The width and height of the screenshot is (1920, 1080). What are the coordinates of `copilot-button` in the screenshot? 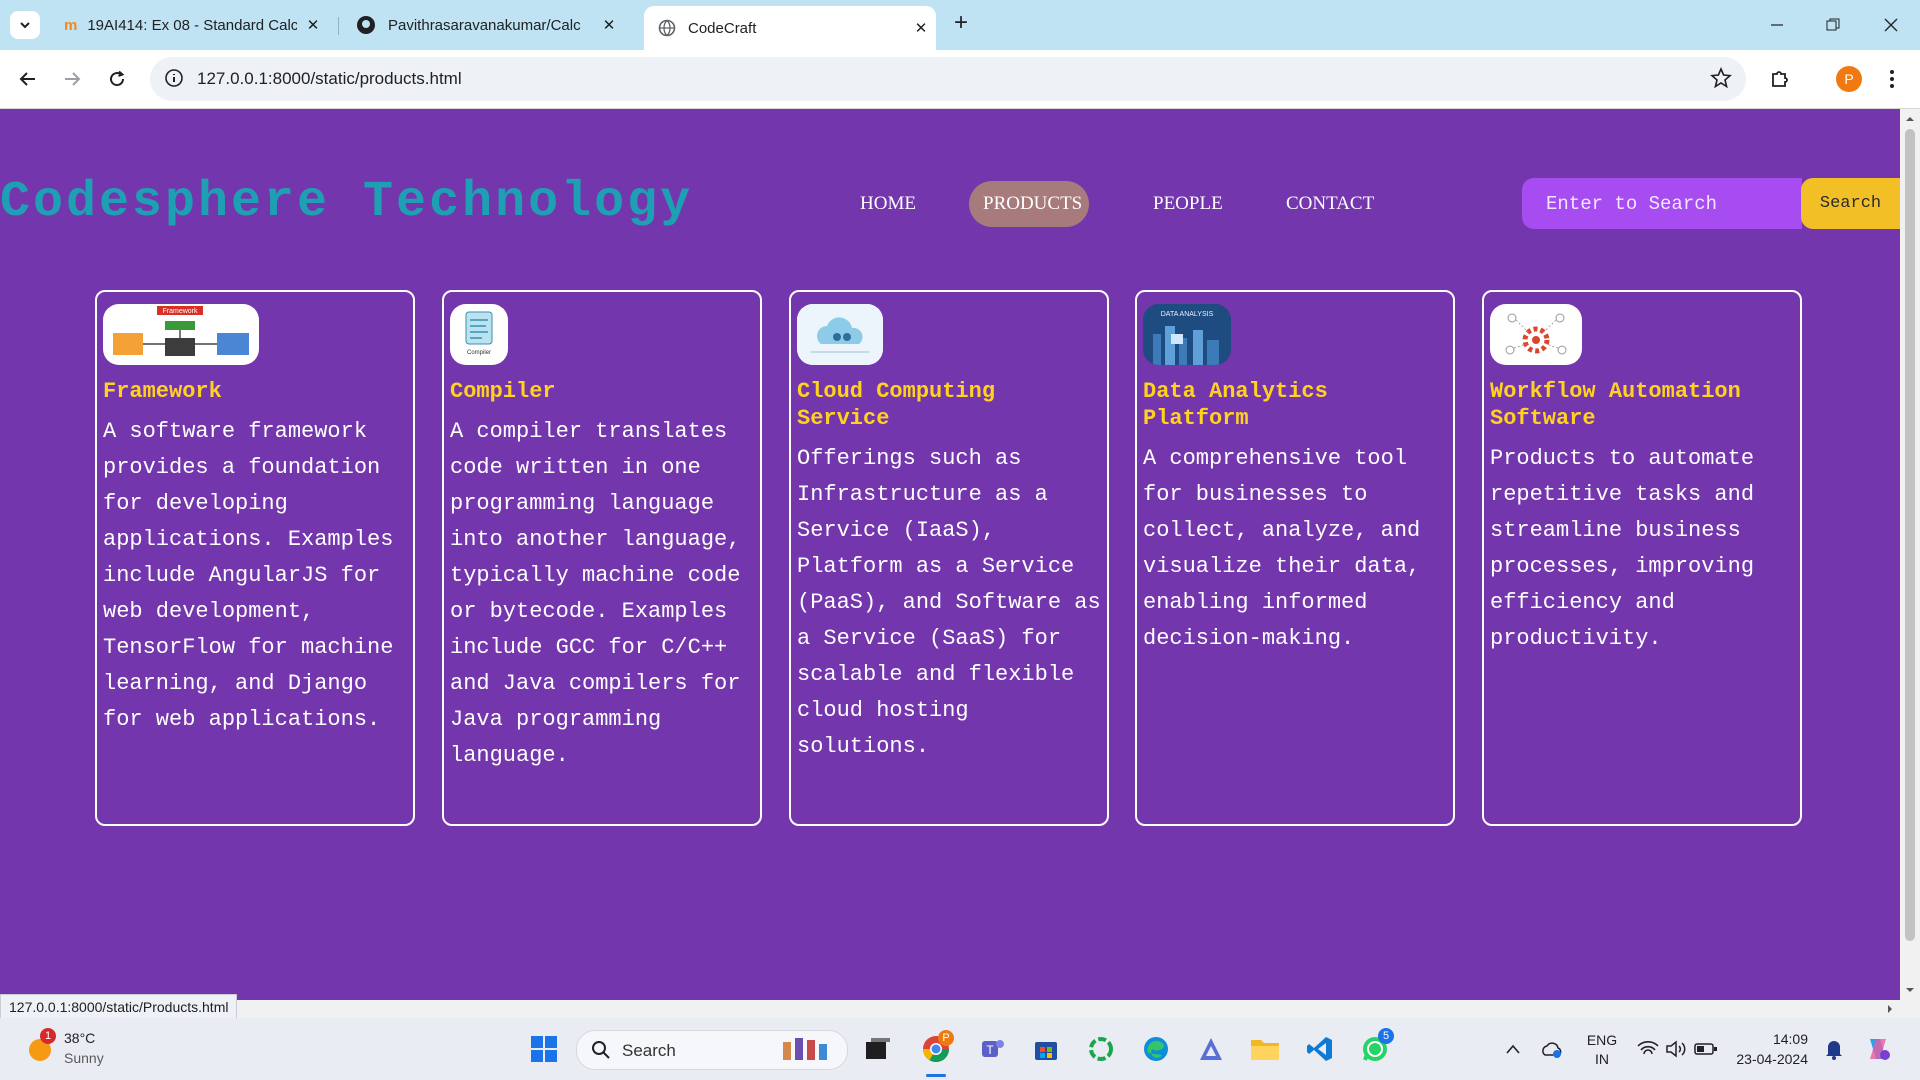 It's located at (1878, 1049).